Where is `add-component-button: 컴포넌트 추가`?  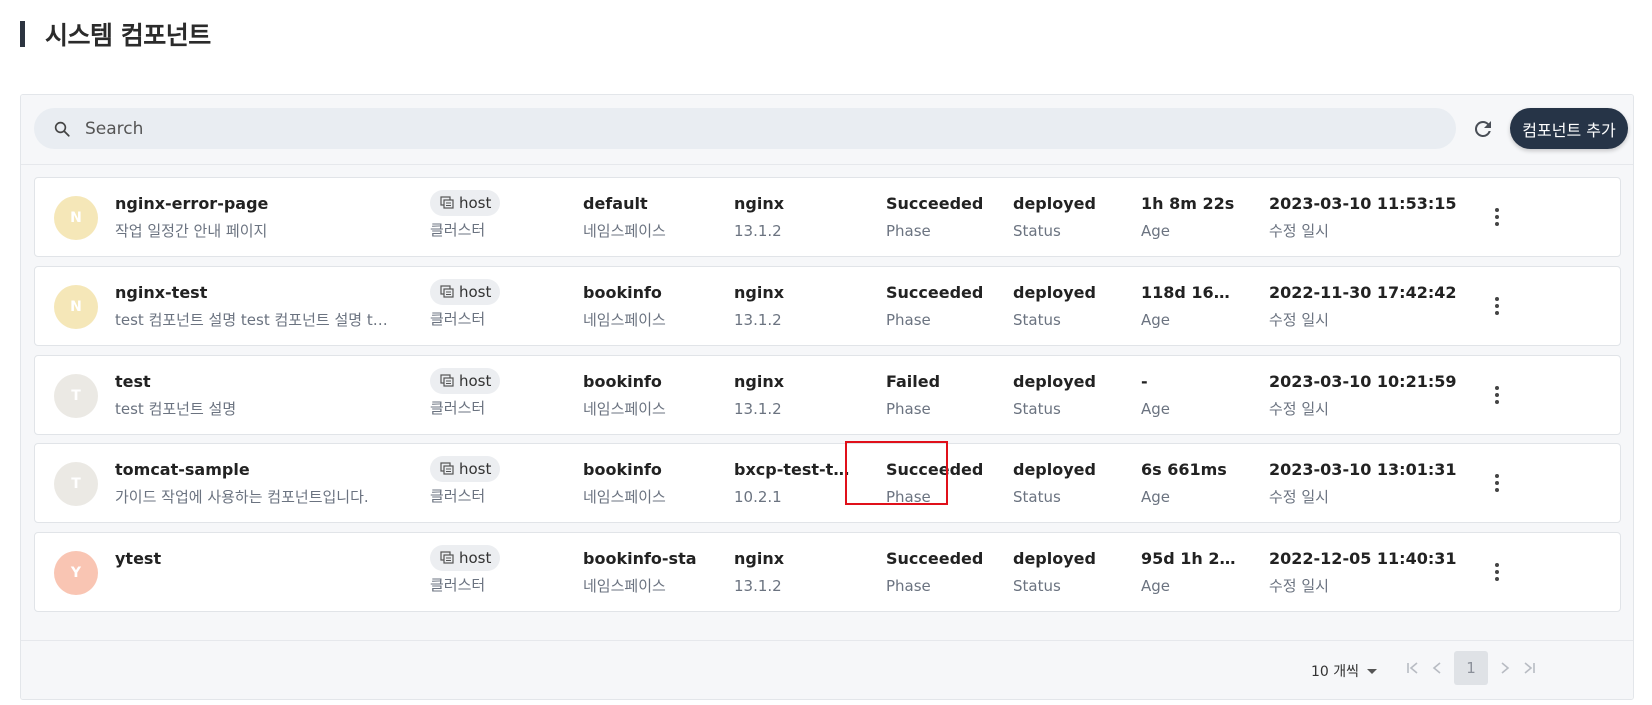 add-component-button: 컴포넌트 추가 is located at coordinates (1569, 128).